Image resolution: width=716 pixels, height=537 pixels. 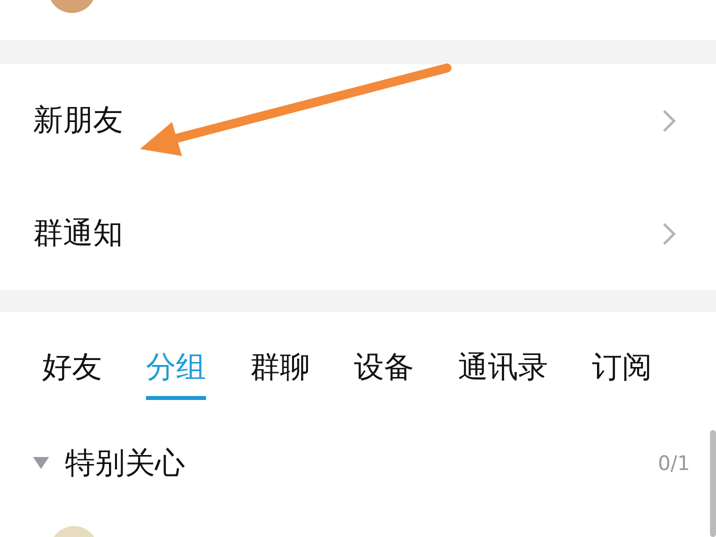 What do you see at coordinates (280, 370) in the screenshot?
I see `tab: 群聊` at bounding box center [280, 370].